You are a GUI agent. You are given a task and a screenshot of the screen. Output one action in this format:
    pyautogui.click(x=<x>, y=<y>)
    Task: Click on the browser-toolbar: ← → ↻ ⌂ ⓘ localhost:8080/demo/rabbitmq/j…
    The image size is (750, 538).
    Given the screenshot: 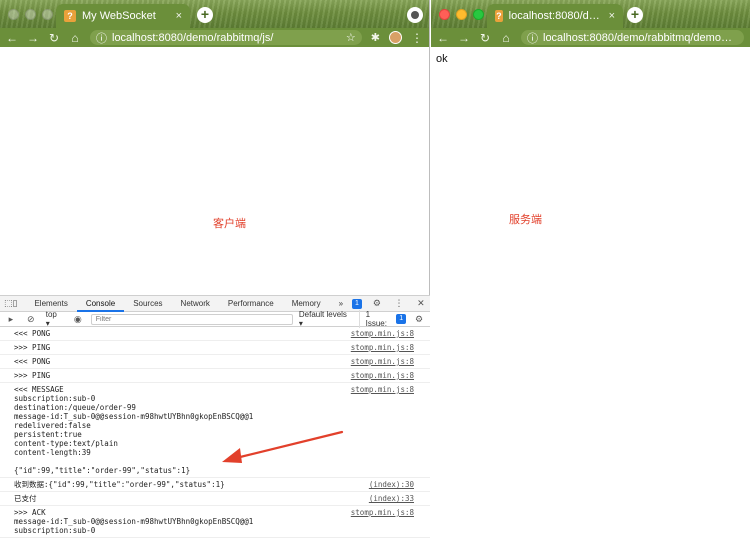 What is the action you would take?
    pyautogui.click(x=214, y=37)
    